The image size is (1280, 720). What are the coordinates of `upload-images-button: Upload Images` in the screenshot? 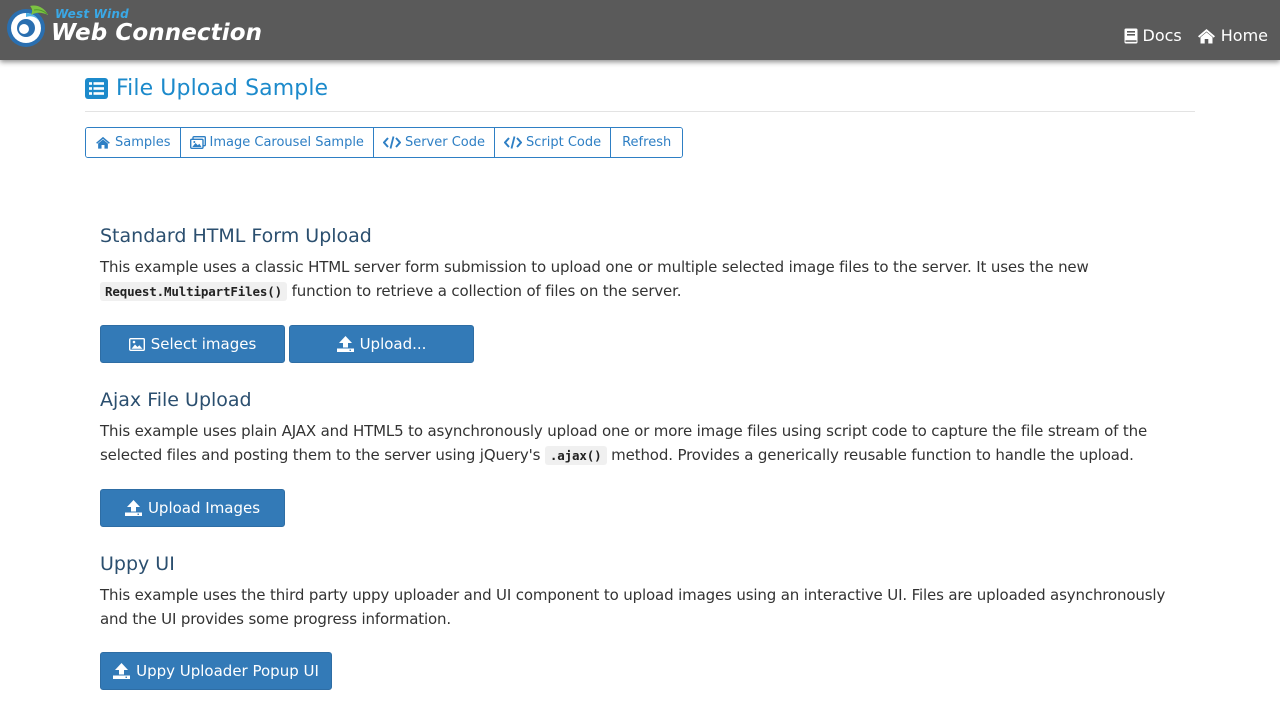 It's located at (192, 508).